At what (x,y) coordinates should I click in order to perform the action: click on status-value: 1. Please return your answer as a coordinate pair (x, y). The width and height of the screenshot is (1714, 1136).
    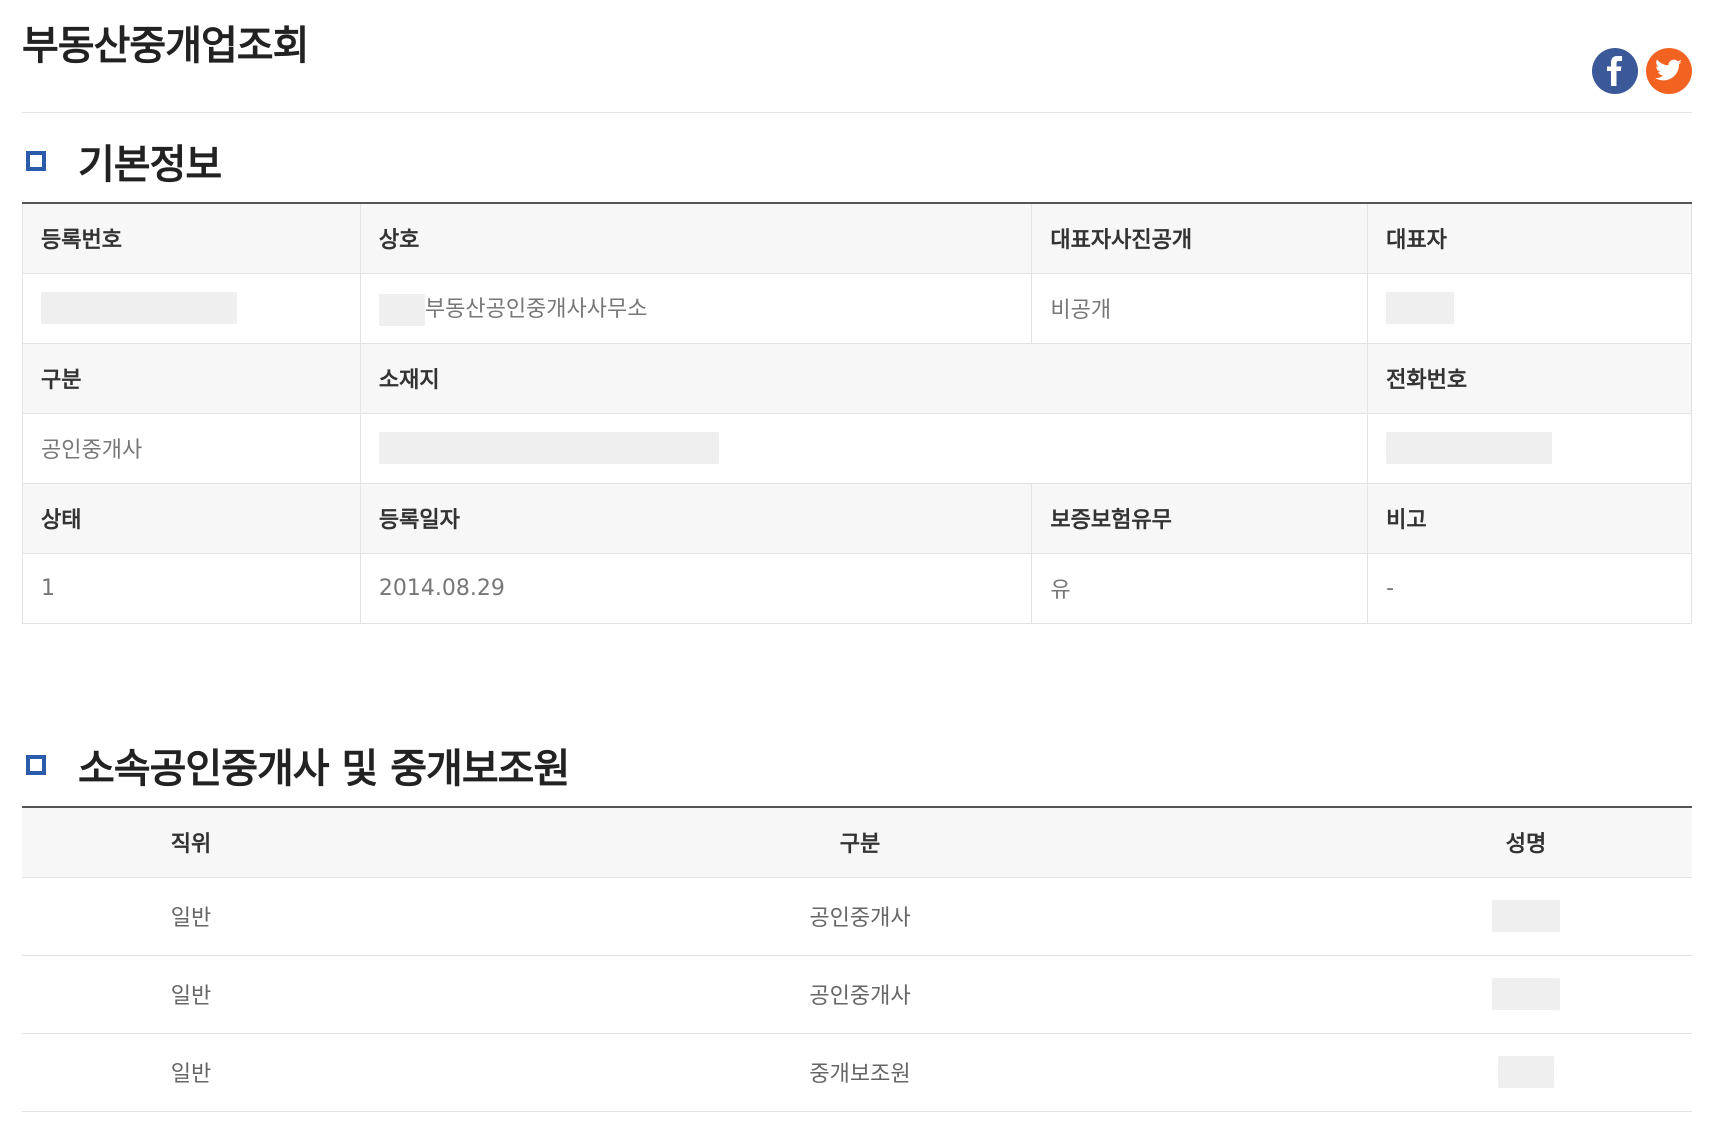
    Looking at the image, I should click on (191, 588).